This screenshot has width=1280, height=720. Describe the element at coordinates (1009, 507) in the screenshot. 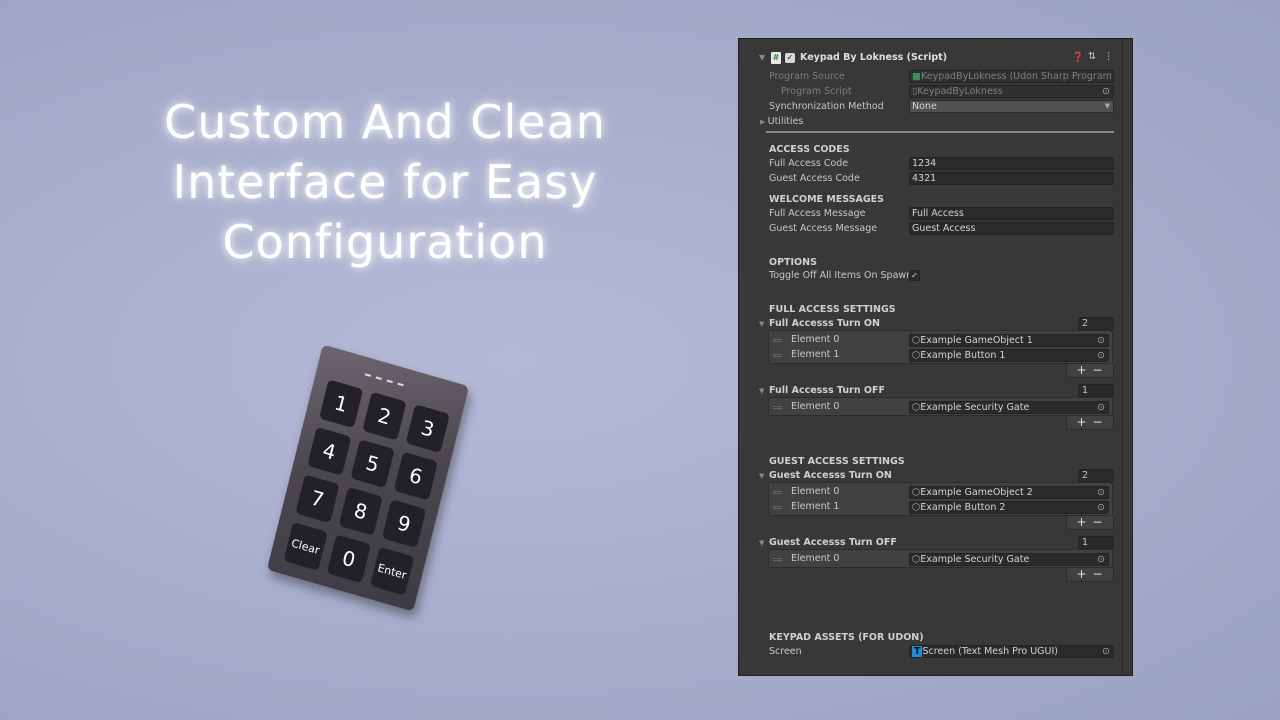

I see `object-field: ⬡Example Button 2 ⊙` at that location.